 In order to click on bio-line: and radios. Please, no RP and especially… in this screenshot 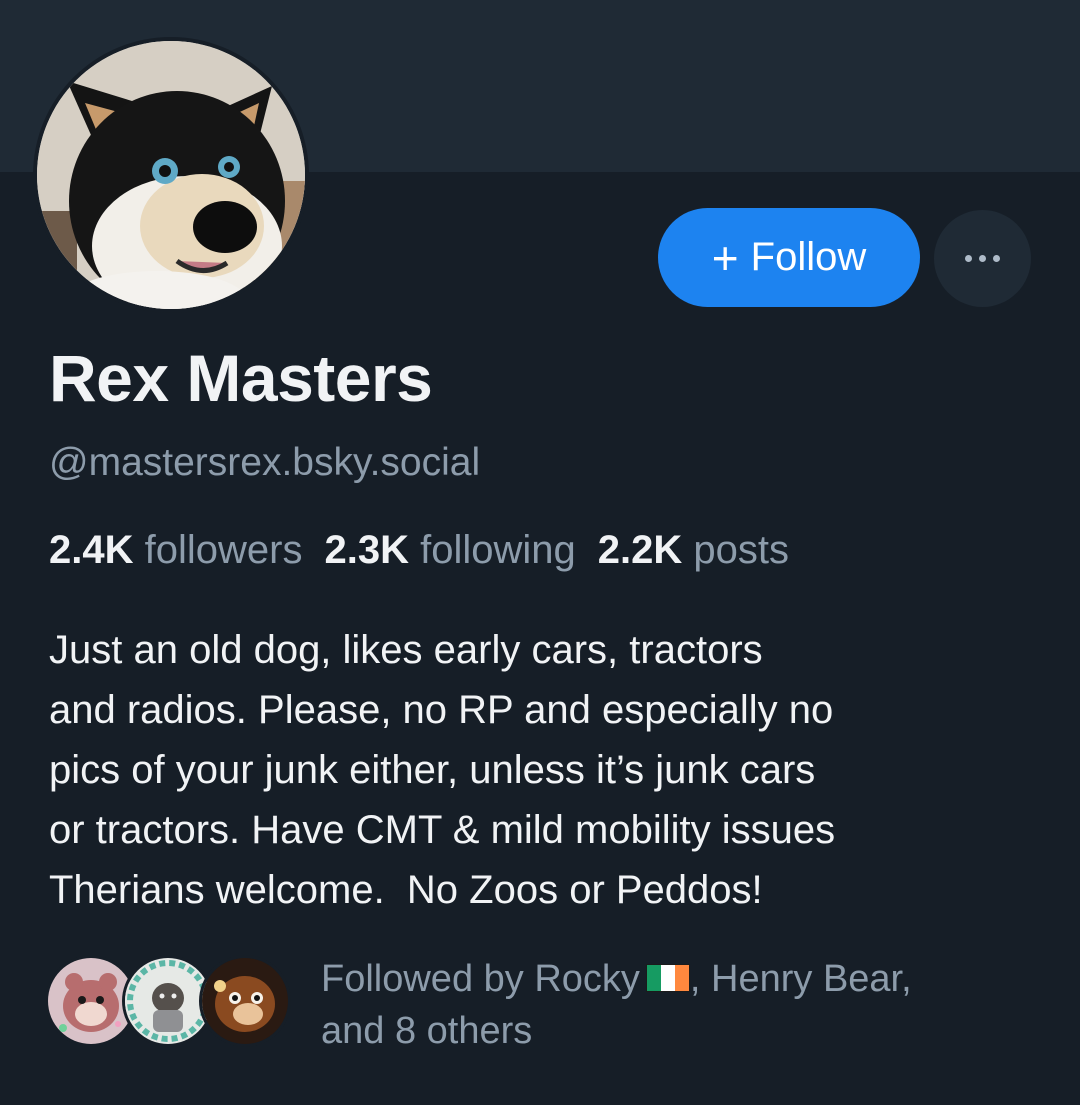, I will do `click(441, 710)`.